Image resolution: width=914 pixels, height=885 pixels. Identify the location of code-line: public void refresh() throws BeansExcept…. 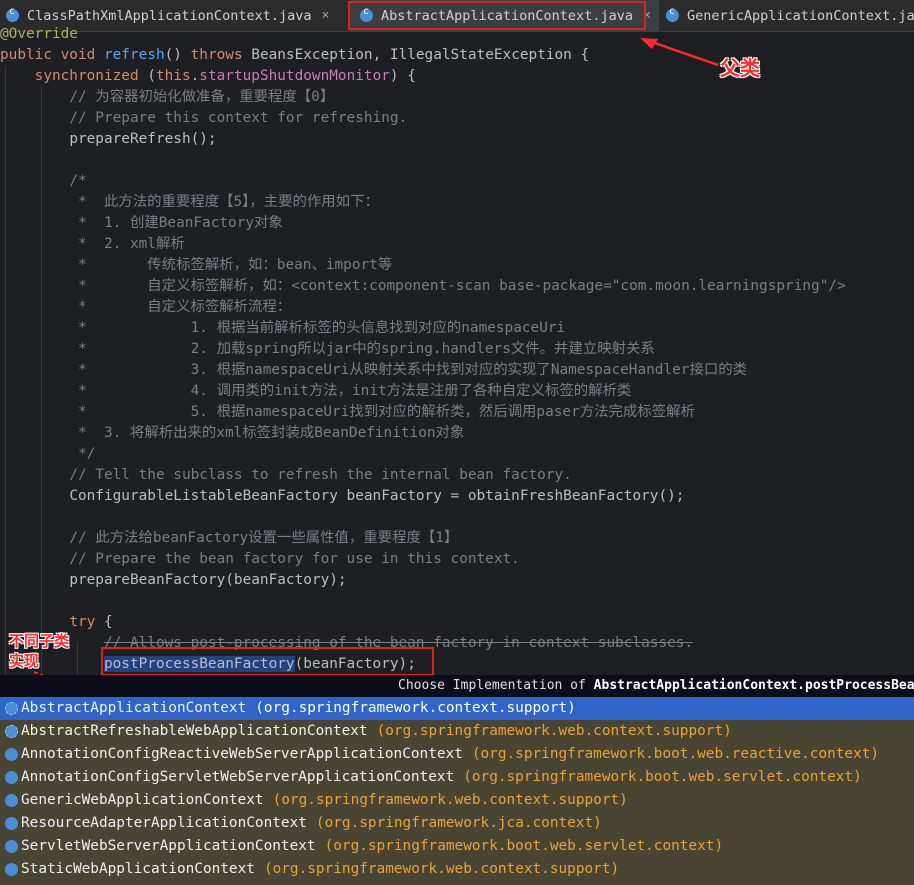
(295, 55).